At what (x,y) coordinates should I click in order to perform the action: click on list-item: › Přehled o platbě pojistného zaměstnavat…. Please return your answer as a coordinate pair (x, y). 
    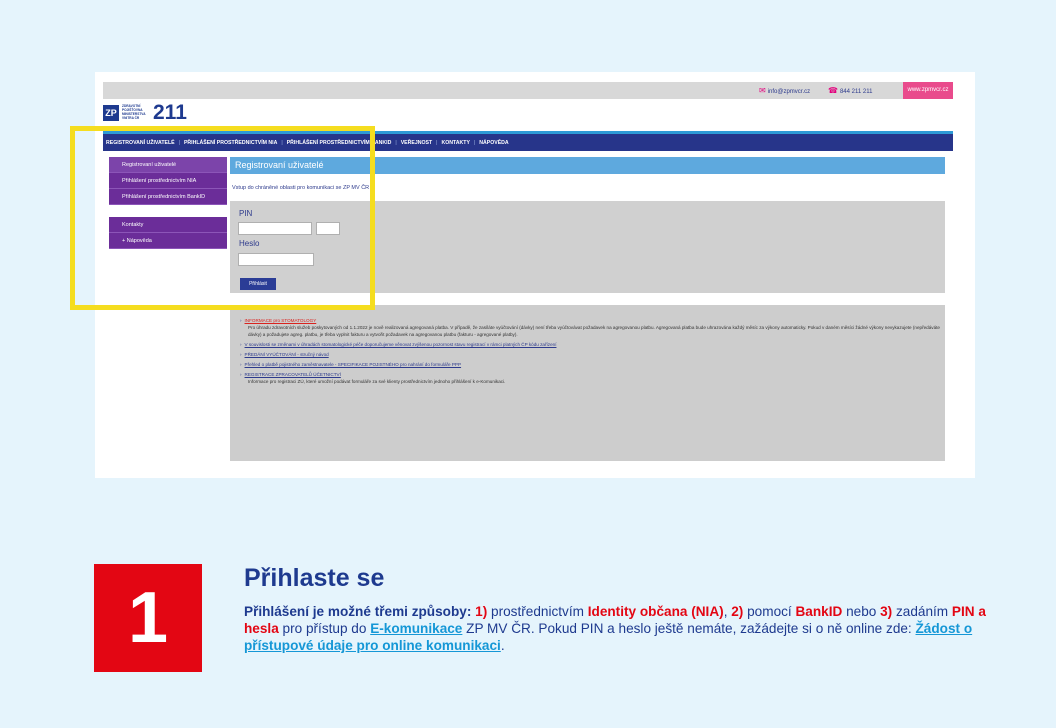
    Looking at the image, I should click on (592, 364).